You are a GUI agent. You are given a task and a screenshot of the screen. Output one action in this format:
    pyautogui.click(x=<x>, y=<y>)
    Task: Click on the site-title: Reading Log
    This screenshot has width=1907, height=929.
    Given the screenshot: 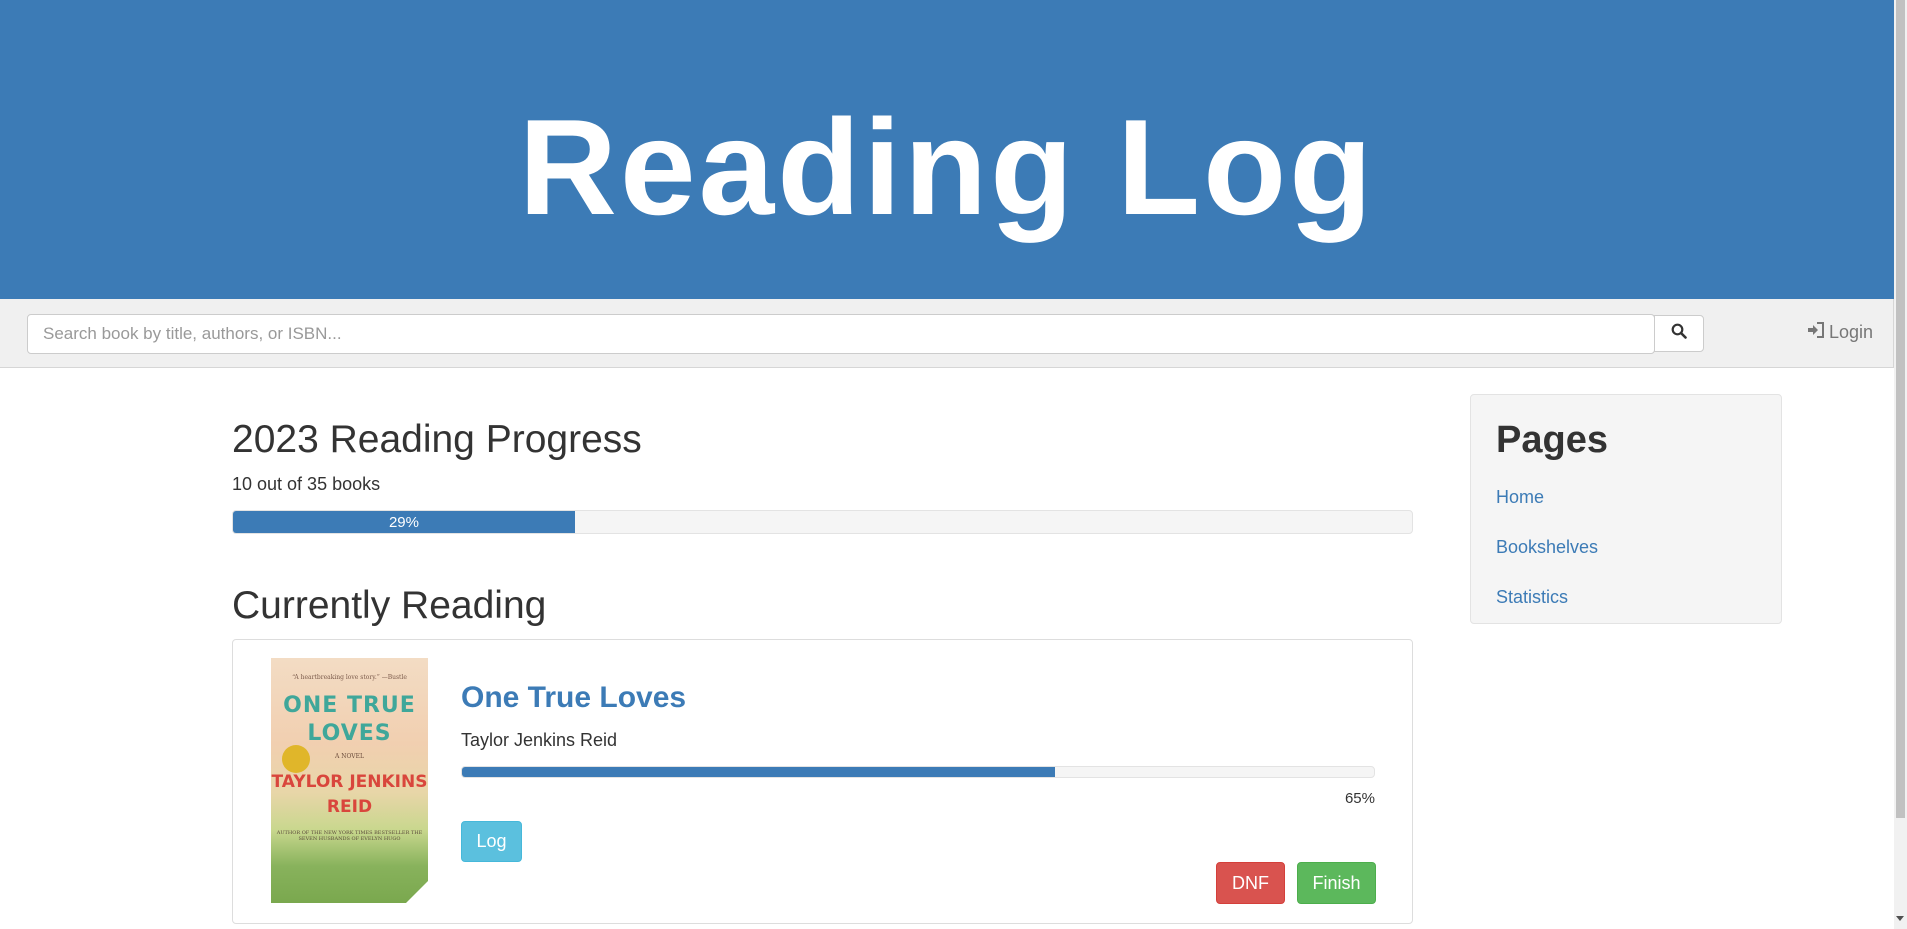 What is the action you would take?
    pyautogui.click(x=947, y=167)
    